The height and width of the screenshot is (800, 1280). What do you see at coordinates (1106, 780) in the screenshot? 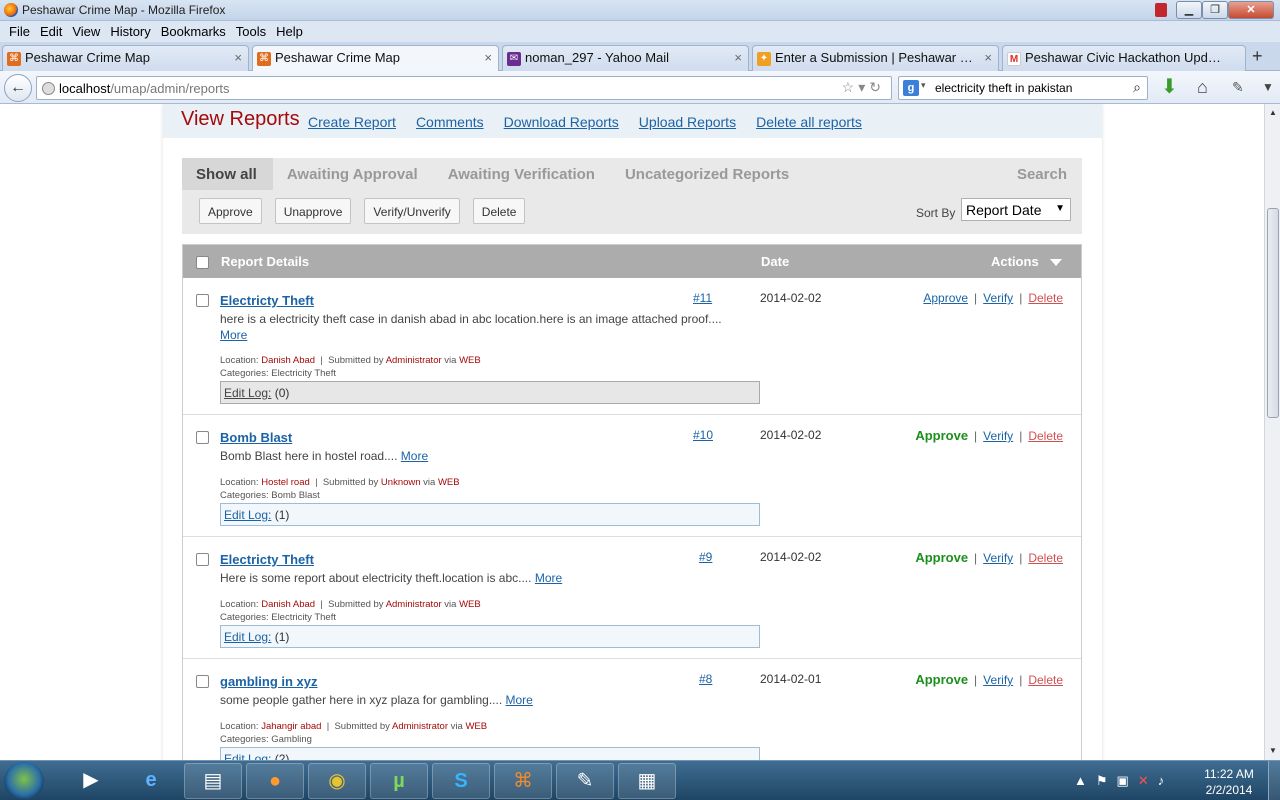
I see `action-center-flag-icon: ⚑` at bounding box center [1106, 780].